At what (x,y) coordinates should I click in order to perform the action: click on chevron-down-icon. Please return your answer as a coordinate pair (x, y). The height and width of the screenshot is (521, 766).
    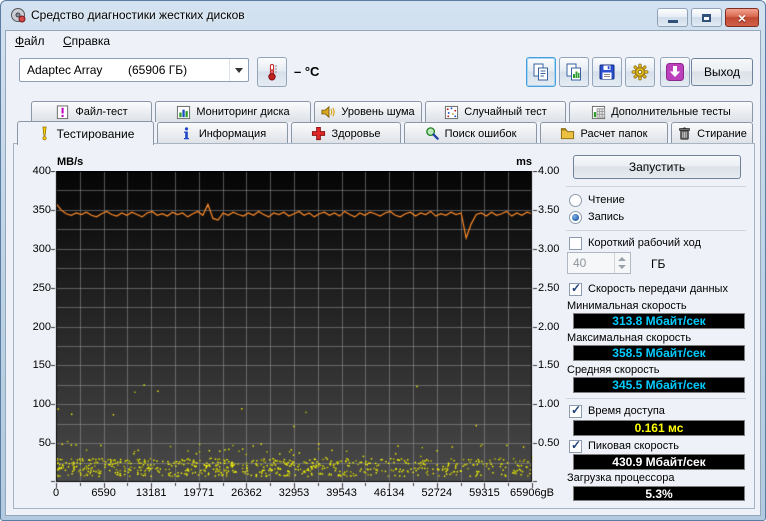
    Looking at the image, I should click on (238, 70).